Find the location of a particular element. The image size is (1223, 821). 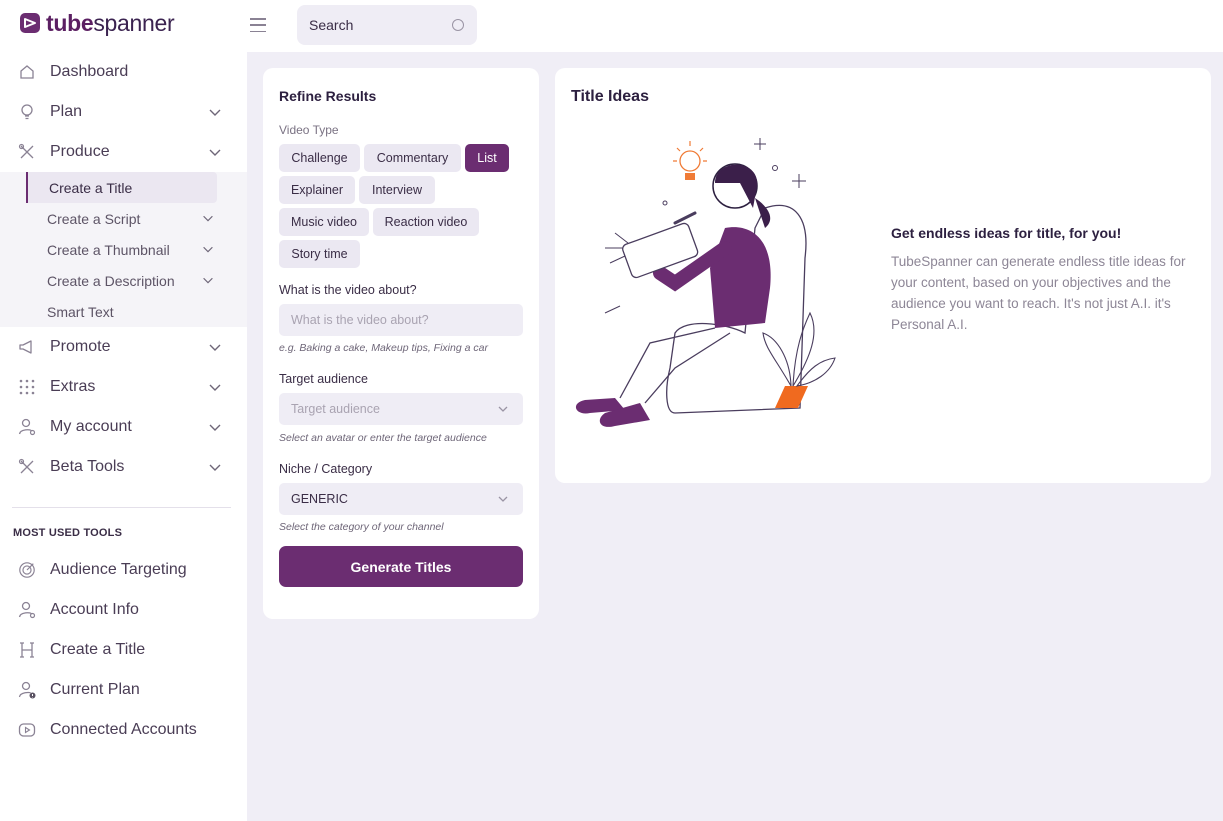

target-icon is located at coordinates (27, 570).